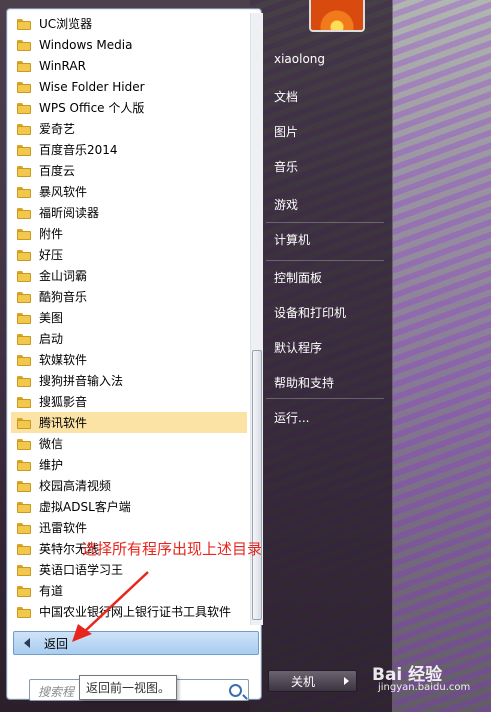 The height and width of the screenshot is (712, 491). I want to click on program-folder-item: 爱奇艺, so click(129, 128).